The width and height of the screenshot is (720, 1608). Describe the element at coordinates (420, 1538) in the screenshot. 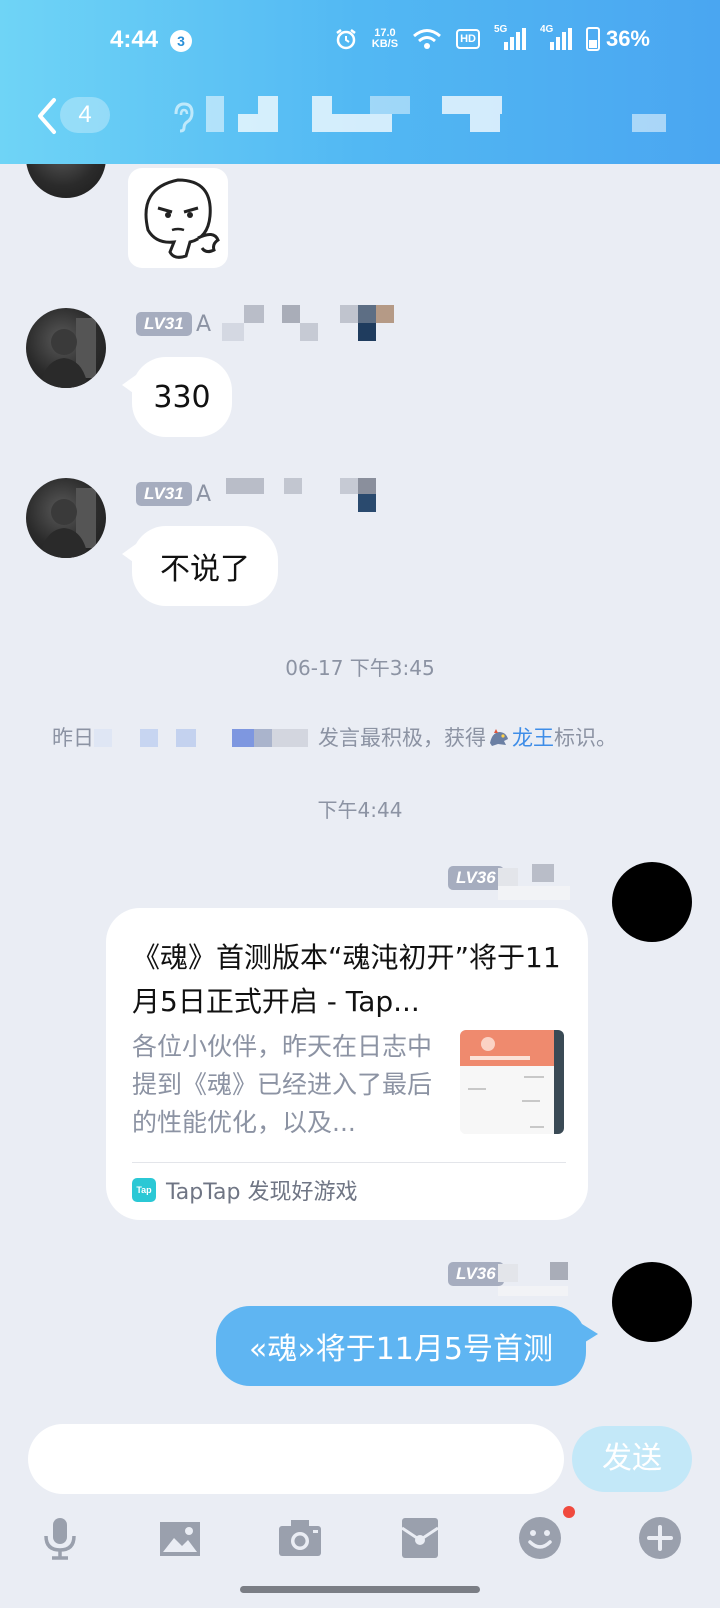

I see `red-packet-icon` at that location.